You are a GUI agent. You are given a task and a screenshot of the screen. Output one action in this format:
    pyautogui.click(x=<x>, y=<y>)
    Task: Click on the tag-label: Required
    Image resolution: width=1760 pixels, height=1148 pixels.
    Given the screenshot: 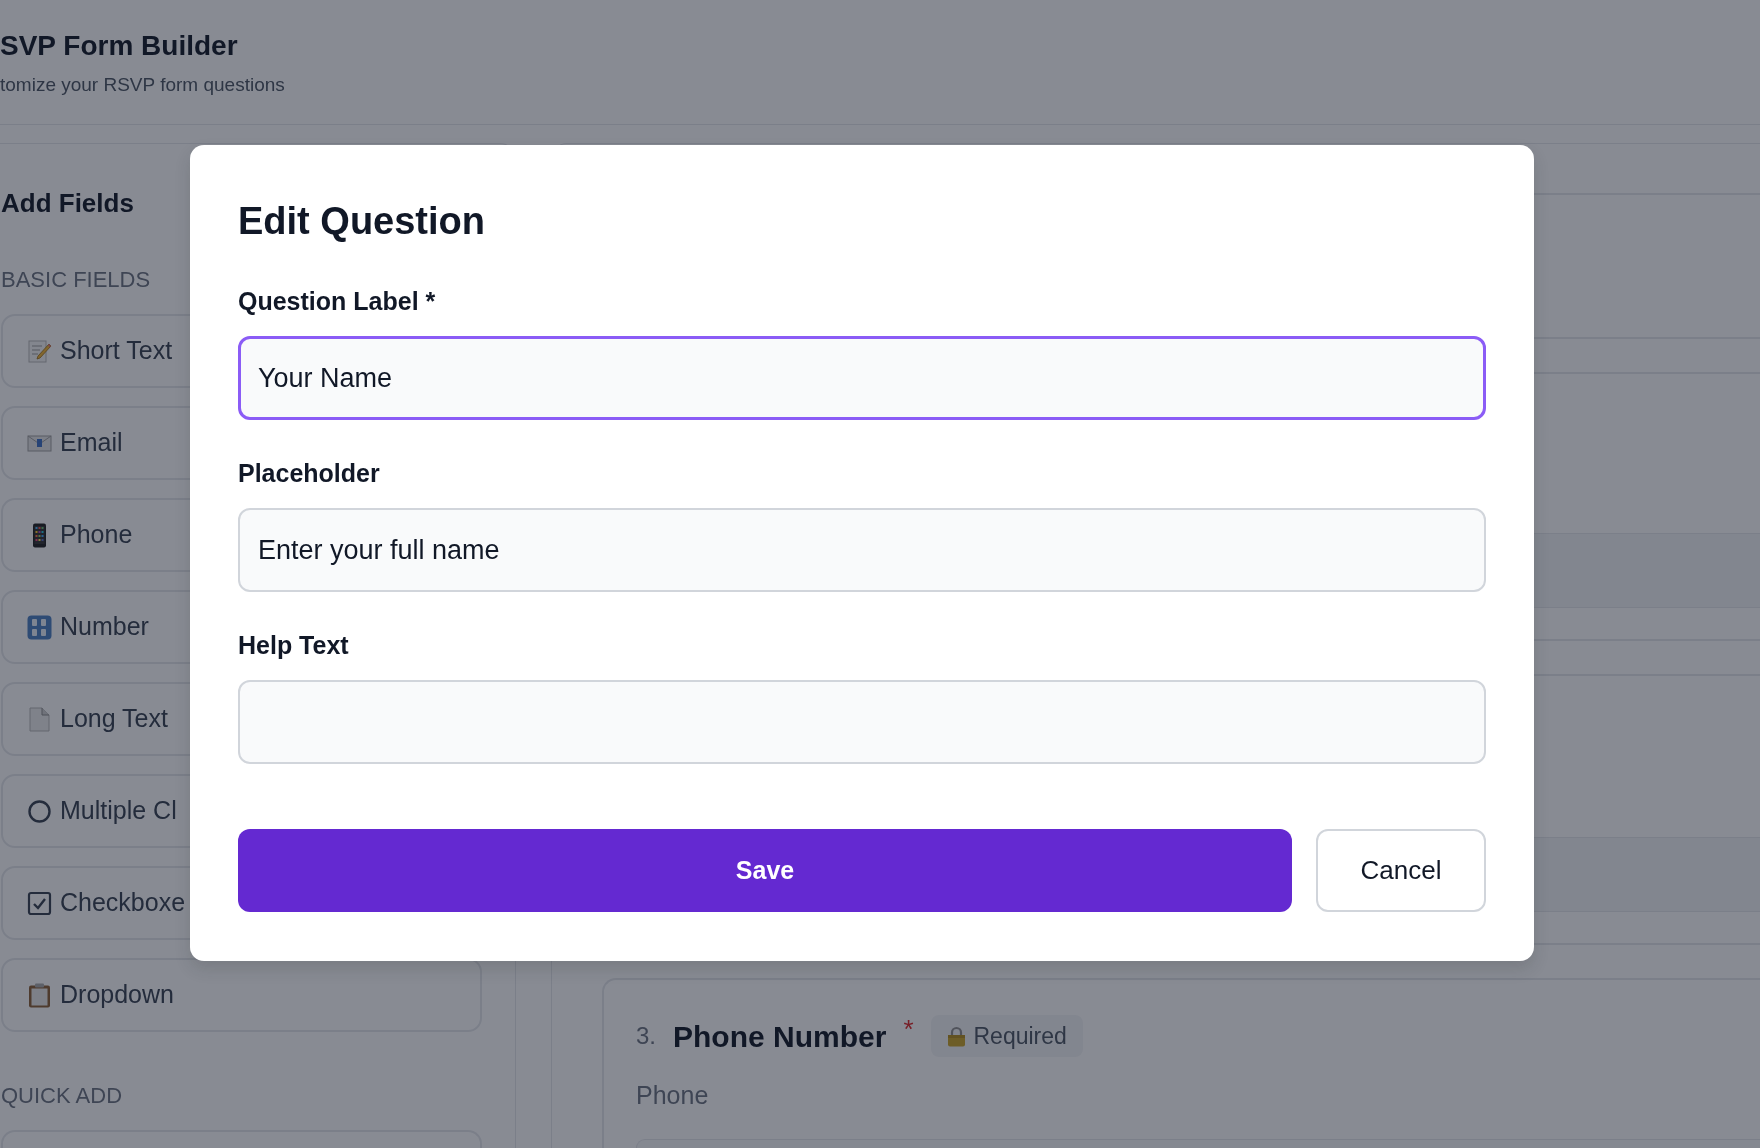 What is the action you would take?
    pyautogui.click(x=1020, y=1036)
    